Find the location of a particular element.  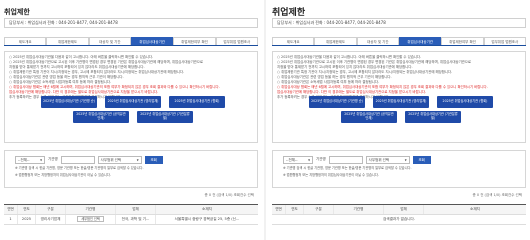

table-cell: 세무범인 선택 is located at coordinates (91, 219).